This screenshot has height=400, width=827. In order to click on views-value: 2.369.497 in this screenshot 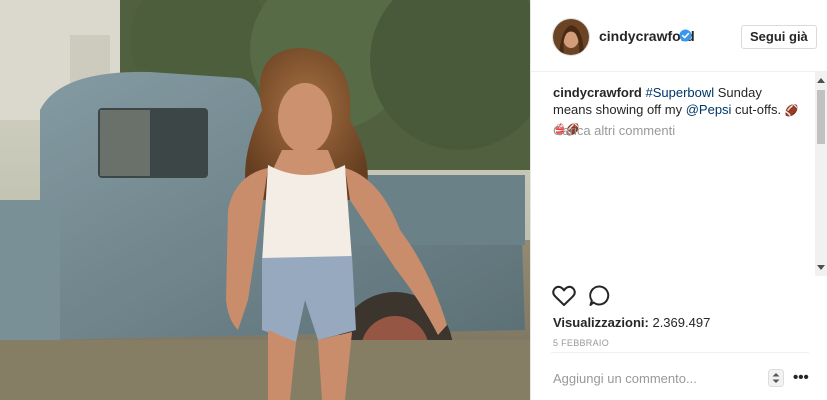, I will do `click(681, 322)`.